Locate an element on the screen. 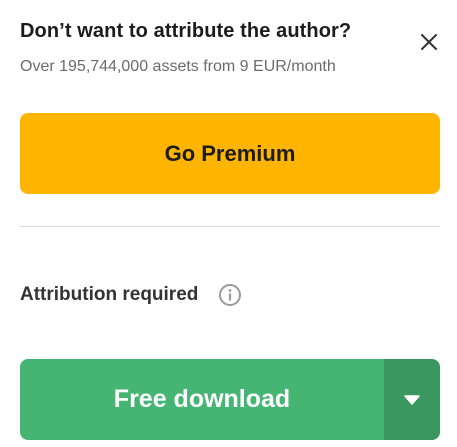 This screenshot has height=447, width=457. go-premium-label: Go Premium is located at coordinates (230, 153).